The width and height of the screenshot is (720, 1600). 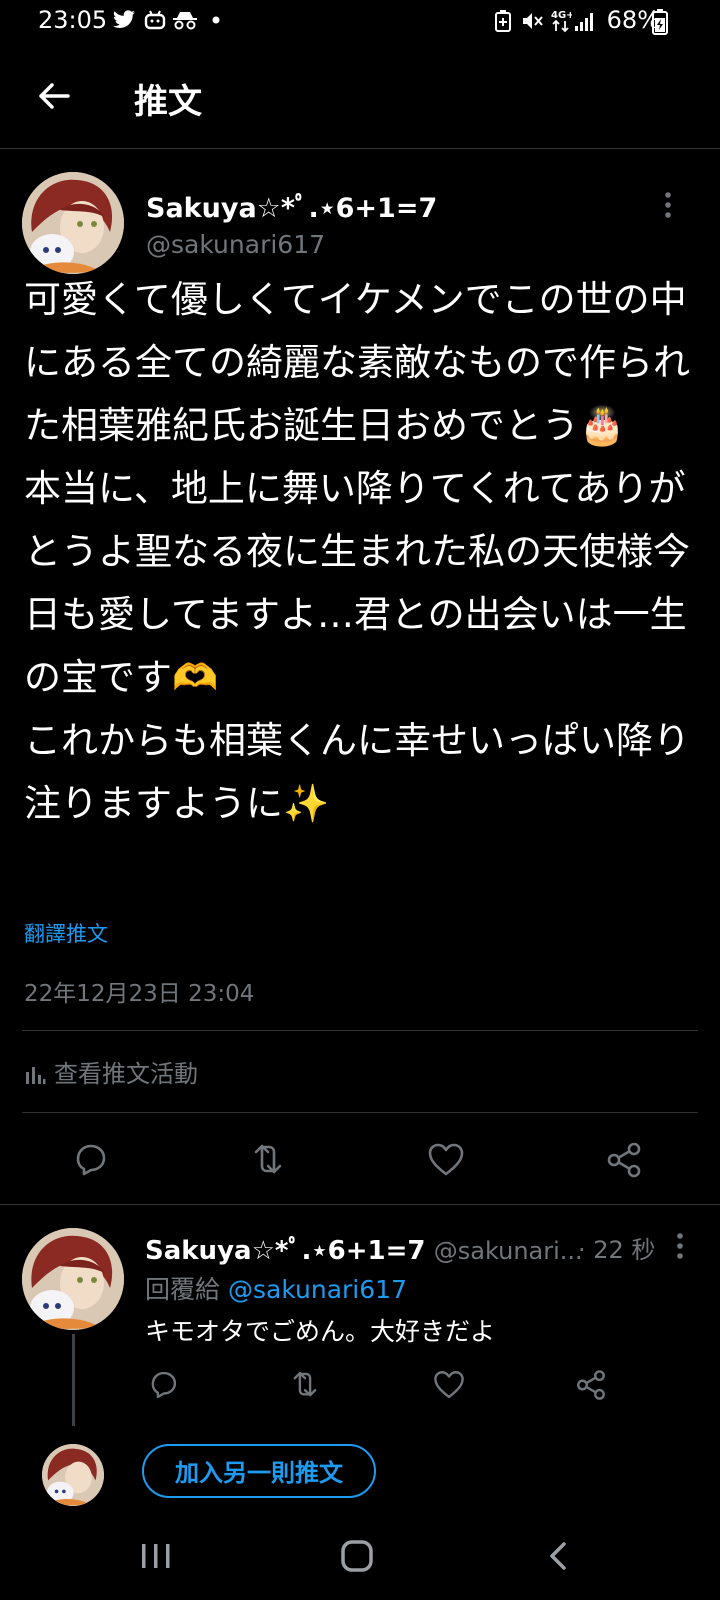 What do you see at coordinates (183, 1289) in the screenshot?
I see `reply-to-prefix: 回覆給` at bounding box center [183, 1289].